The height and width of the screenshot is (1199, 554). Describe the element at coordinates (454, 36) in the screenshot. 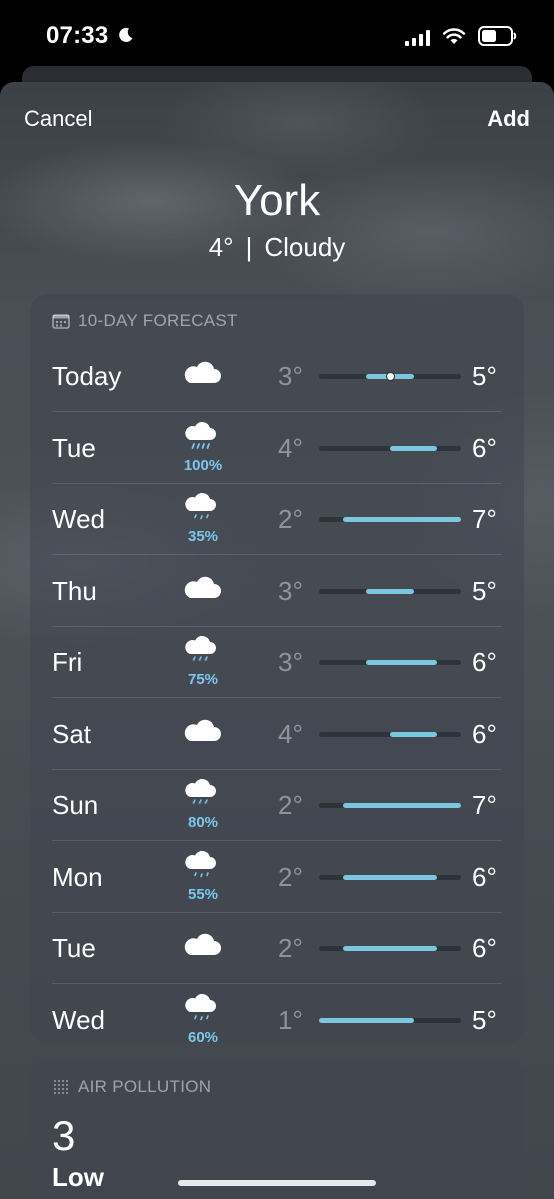

I see `wifi-icon` at that location.